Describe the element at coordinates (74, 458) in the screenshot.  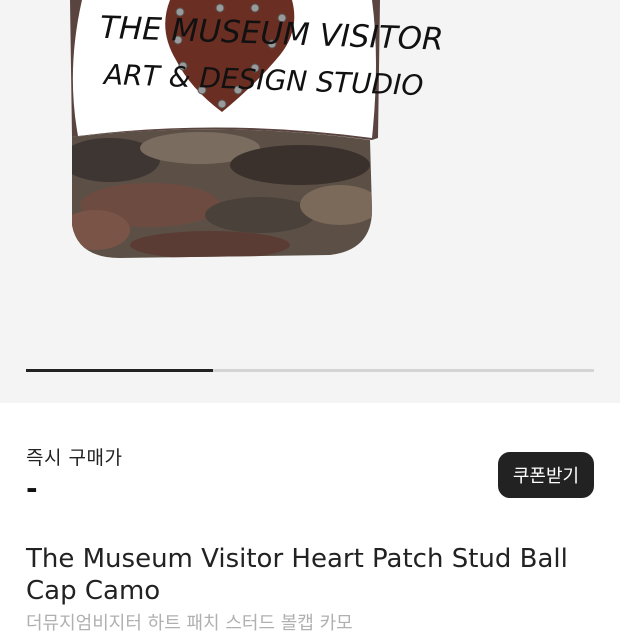
I see `buy-now-price-label: 즉시 구매가` at that location.